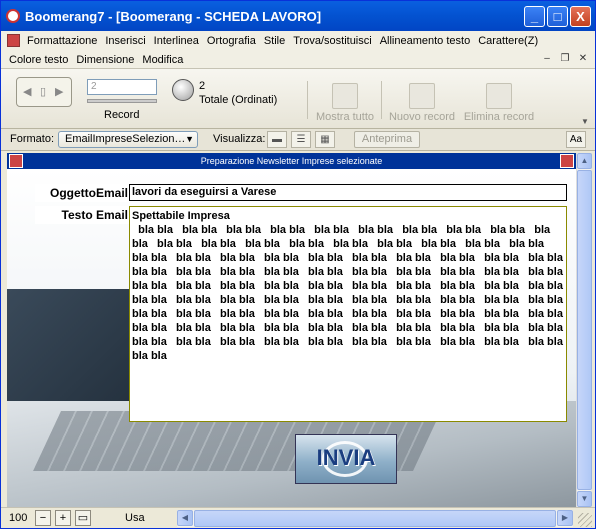  What do you see at coordinates (82, 215) in the screenshot?
I see `body-label: Testo Email` at bounding box center [82, 215].